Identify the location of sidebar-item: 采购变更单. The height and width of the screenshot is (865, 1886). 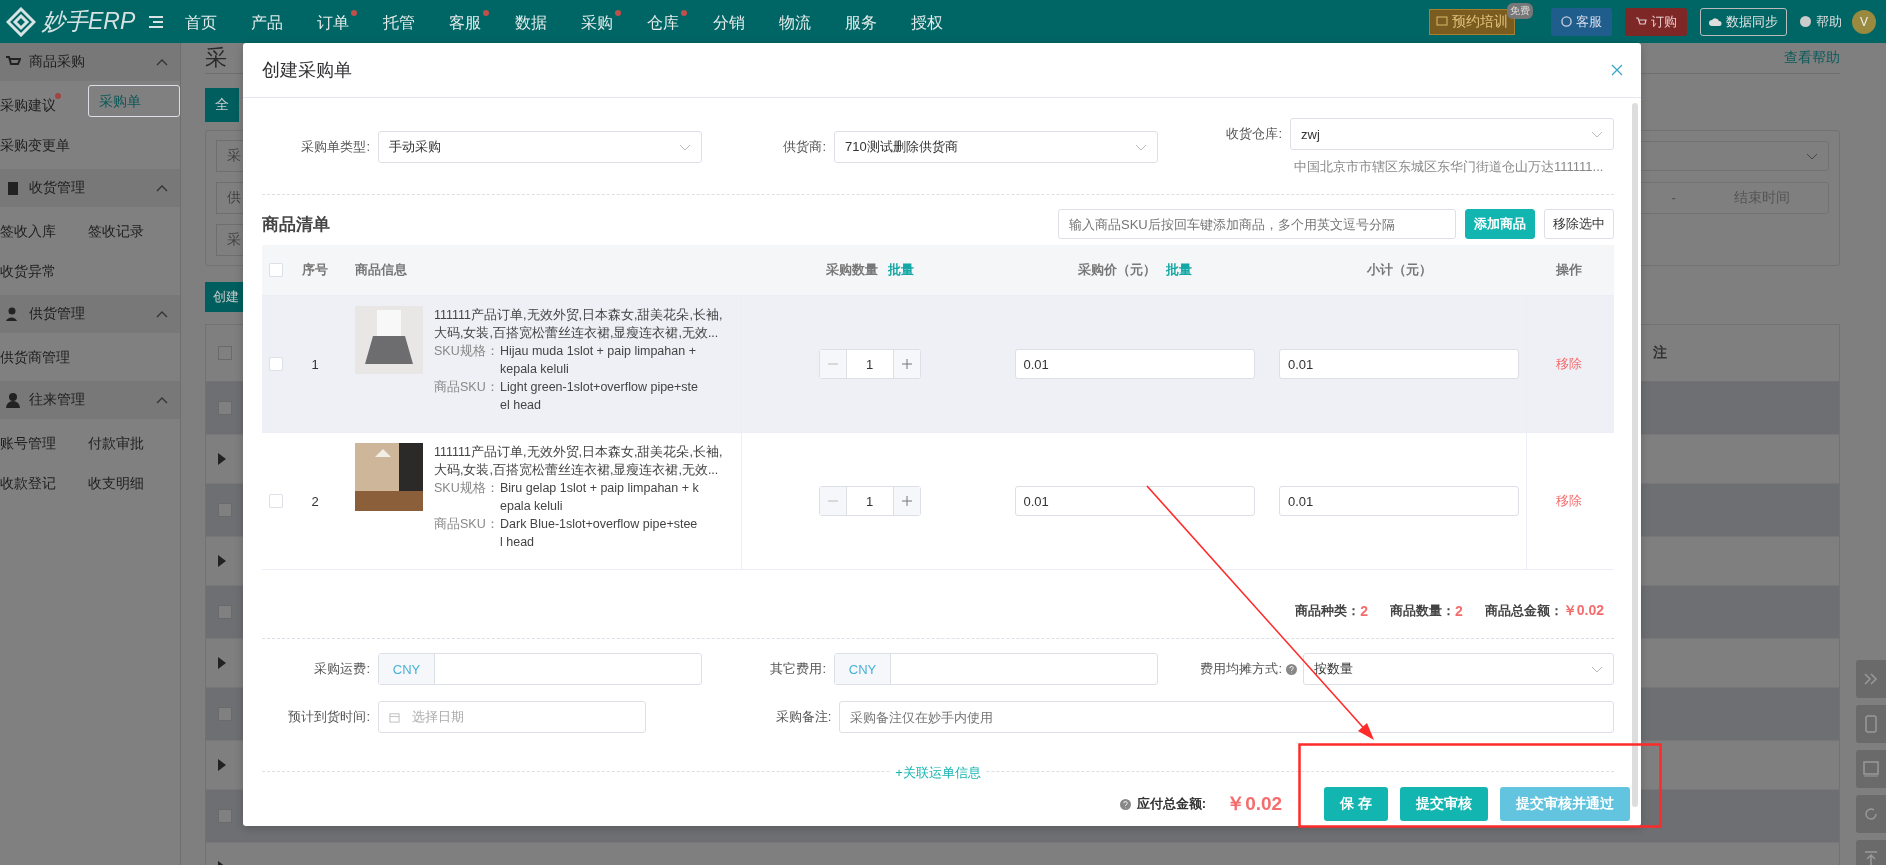
(44, 145).